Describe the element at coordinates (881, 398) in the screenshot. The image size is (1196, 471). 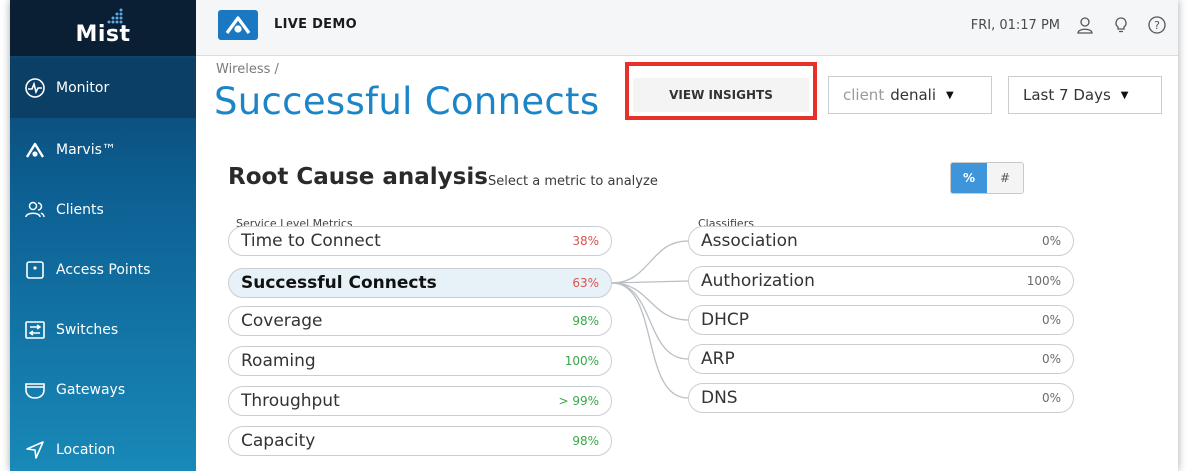
I see `classifier-dns: DNS 0%` at that location.